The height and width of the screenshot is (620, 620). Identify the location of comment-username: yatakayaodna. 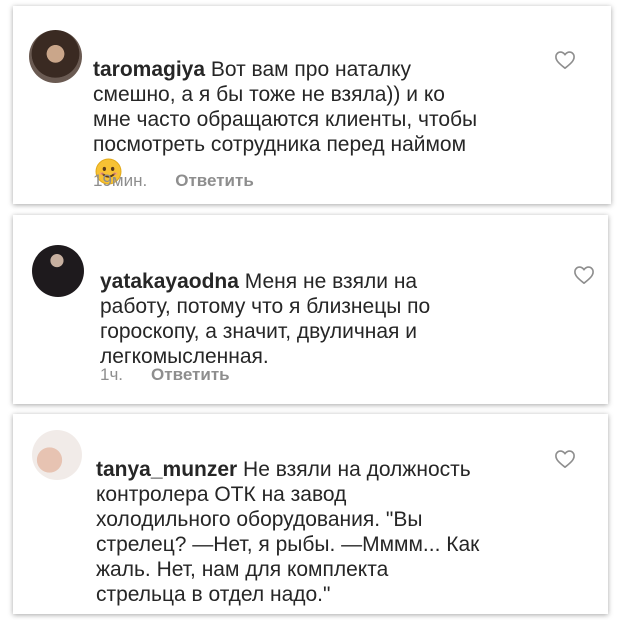
(169, 281).